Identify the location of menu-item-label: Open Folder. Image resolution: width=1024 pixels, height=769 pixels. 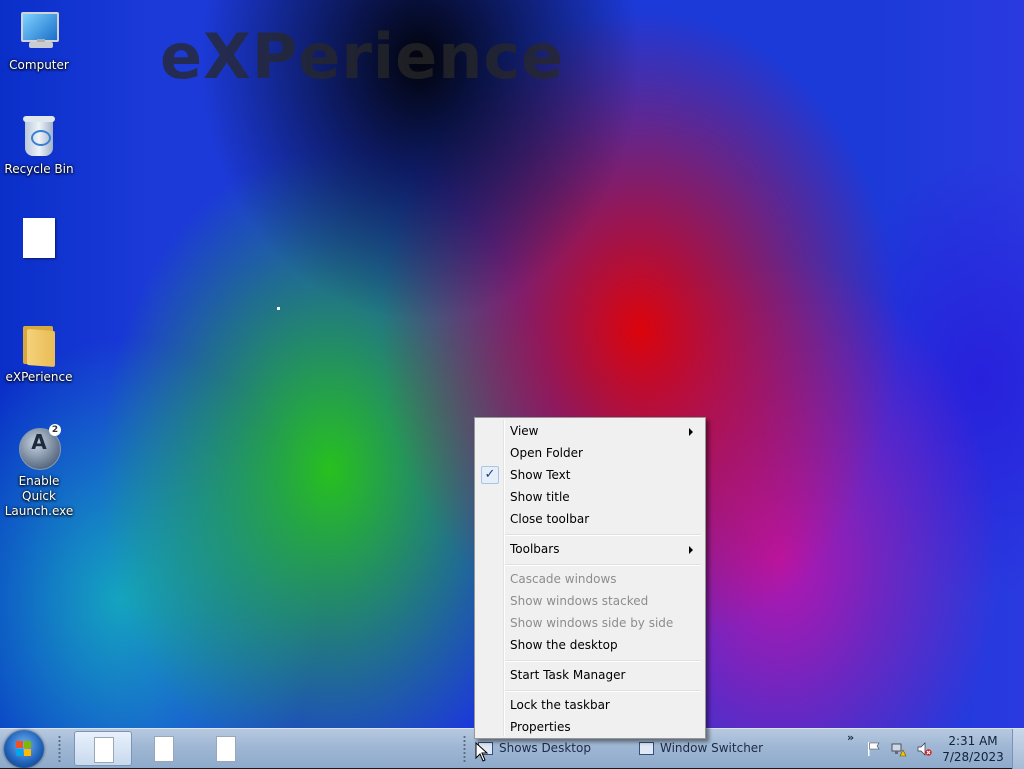
(546, 453).